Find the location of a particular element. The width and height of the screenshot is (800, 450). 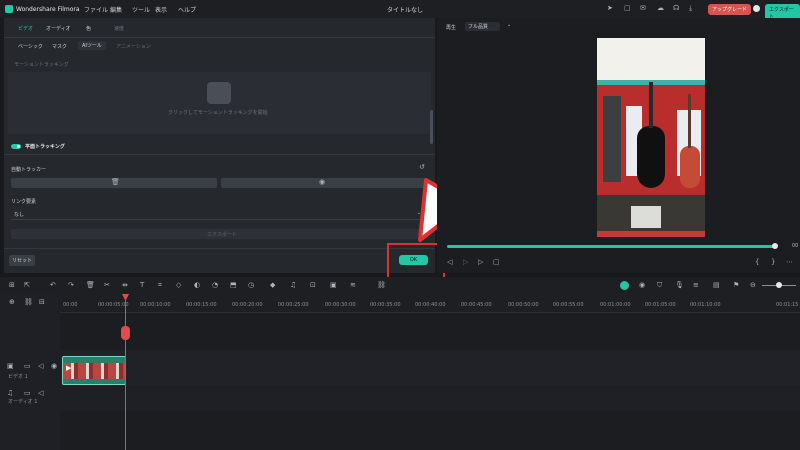

layout-icon: ⊞ is located at coordinates (12, 285).